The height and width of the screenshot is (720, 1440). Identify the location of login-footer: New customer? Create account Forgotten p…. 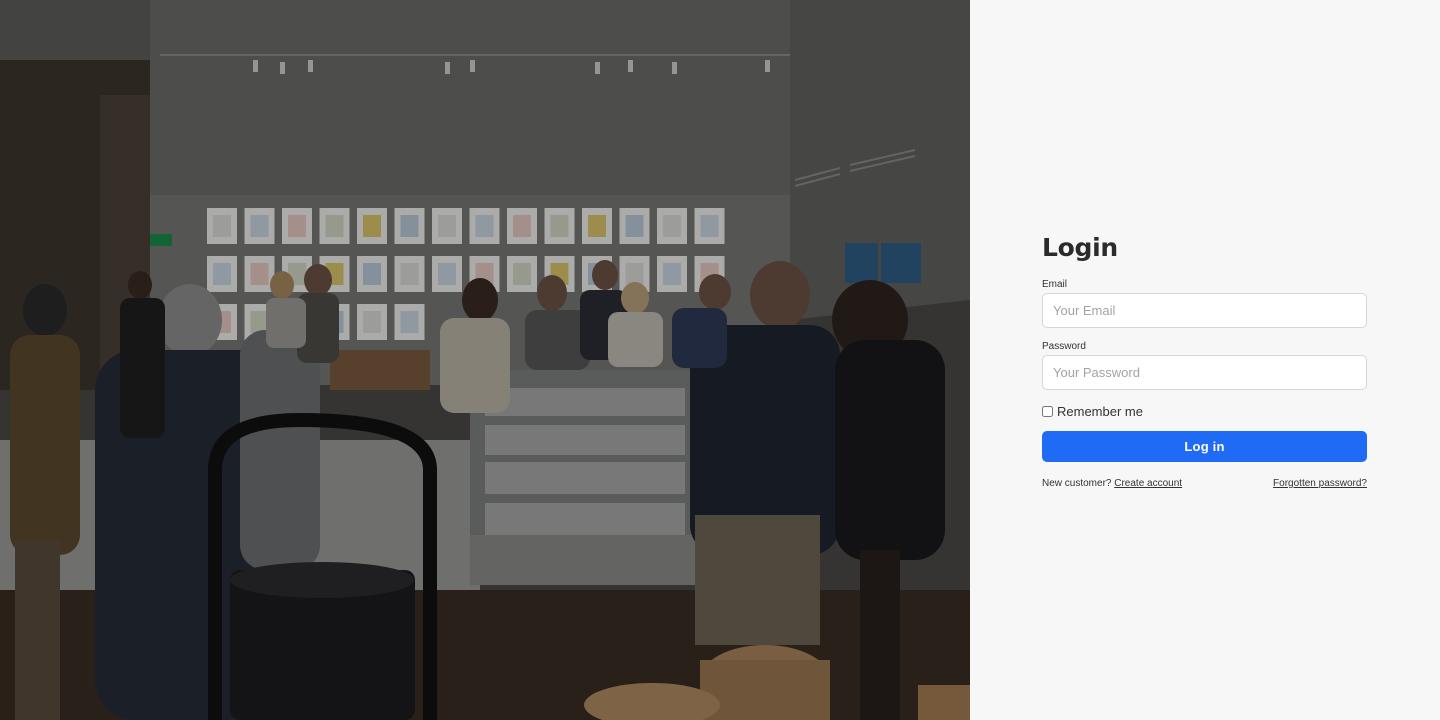
(1204, 484).